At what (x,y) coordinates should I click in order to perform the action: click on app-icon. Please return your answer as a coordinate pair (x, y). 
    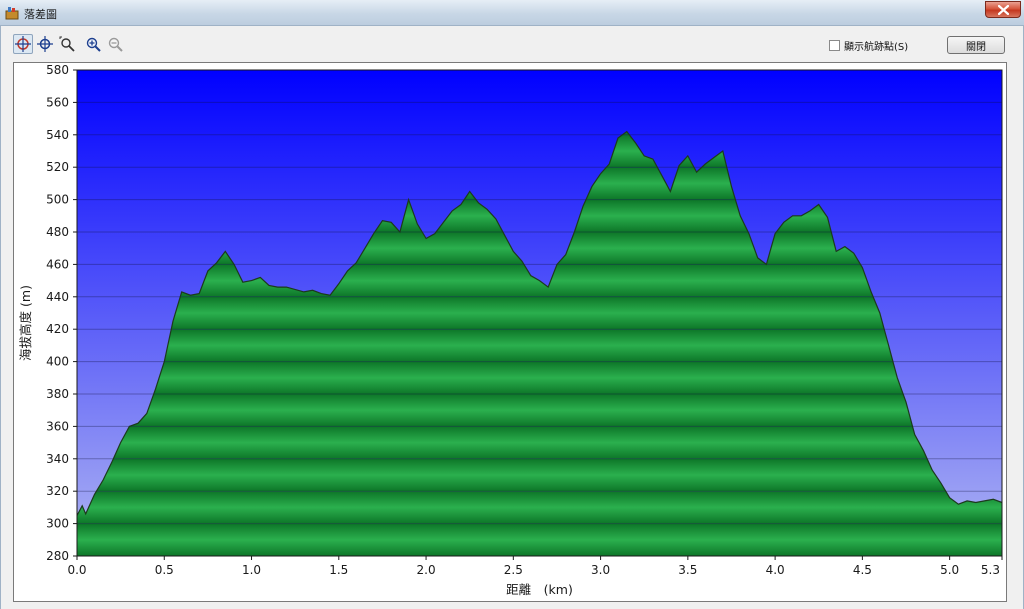
    Looking at the image, I should click on (12, 13).